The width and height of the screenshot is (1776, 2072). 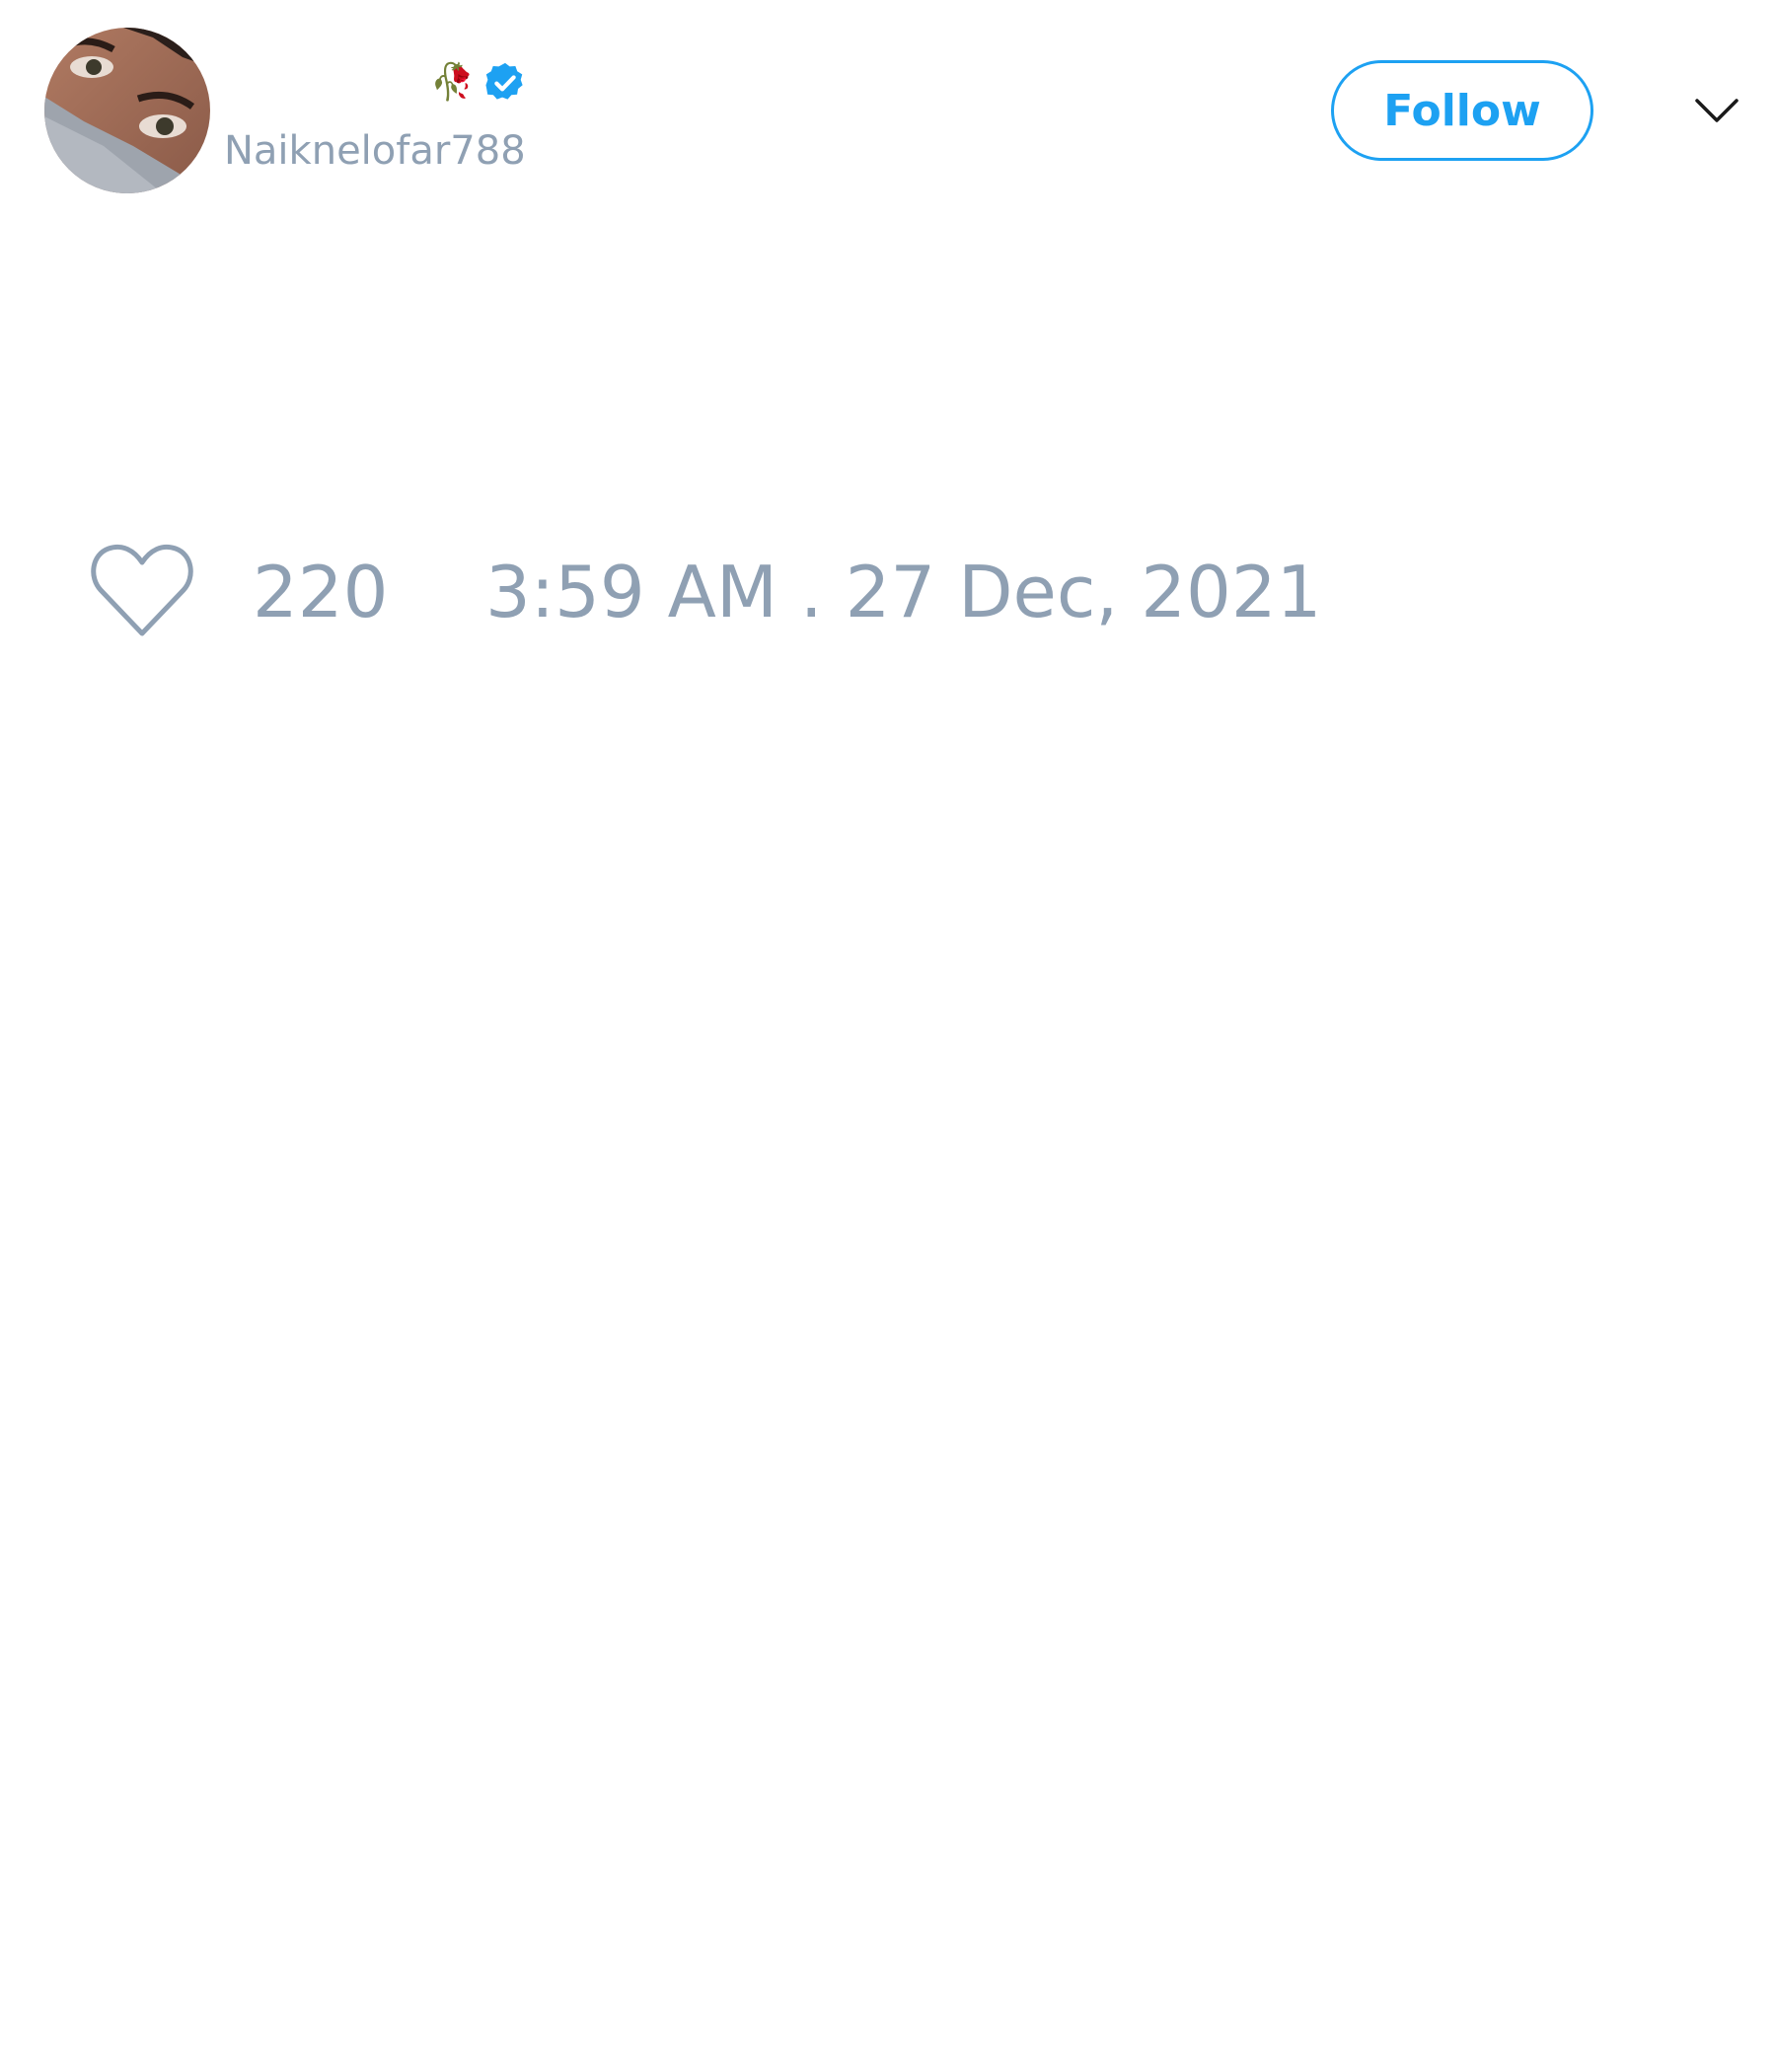 I want to click on author-handle: Naiknelofar788, so click(x=375, y=151).